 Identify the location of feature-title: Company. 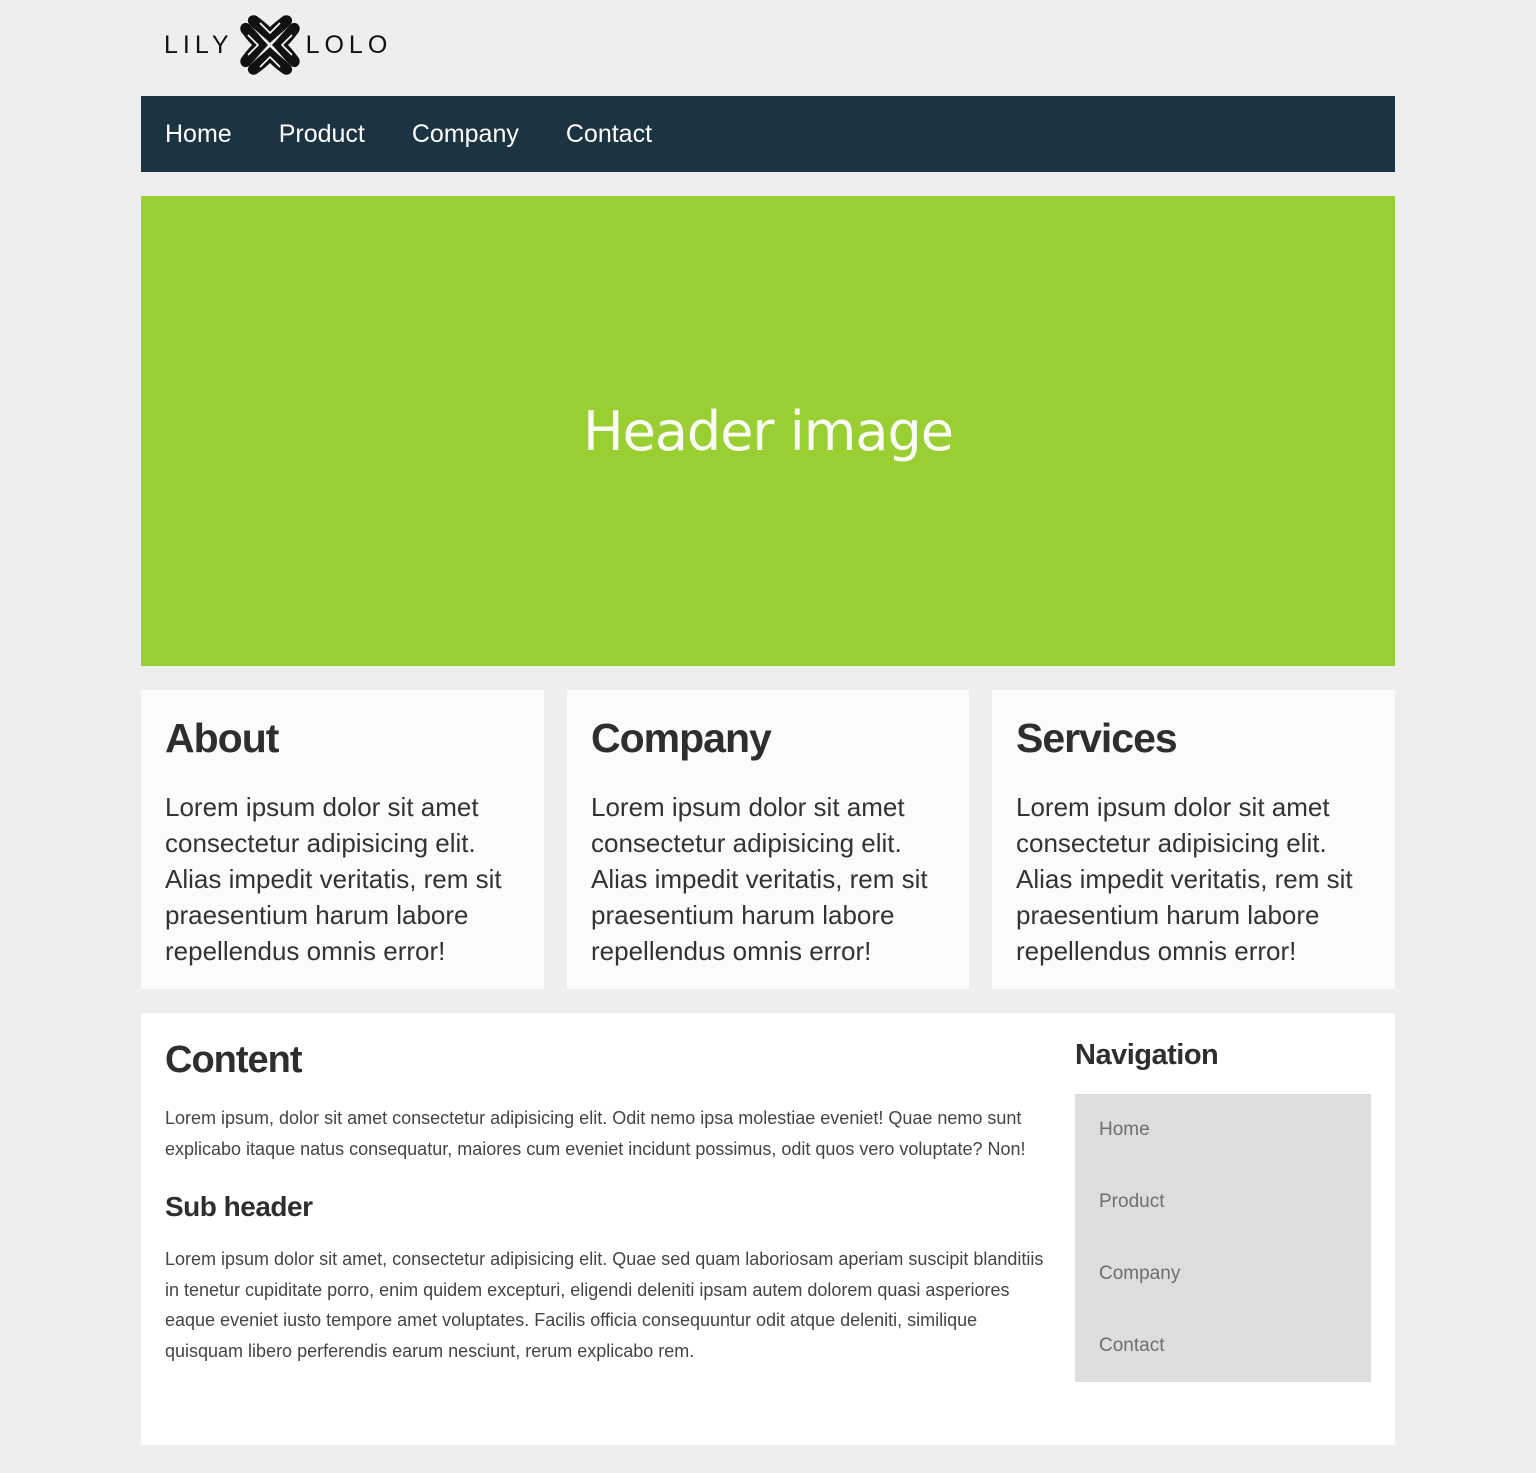
(681, 738).